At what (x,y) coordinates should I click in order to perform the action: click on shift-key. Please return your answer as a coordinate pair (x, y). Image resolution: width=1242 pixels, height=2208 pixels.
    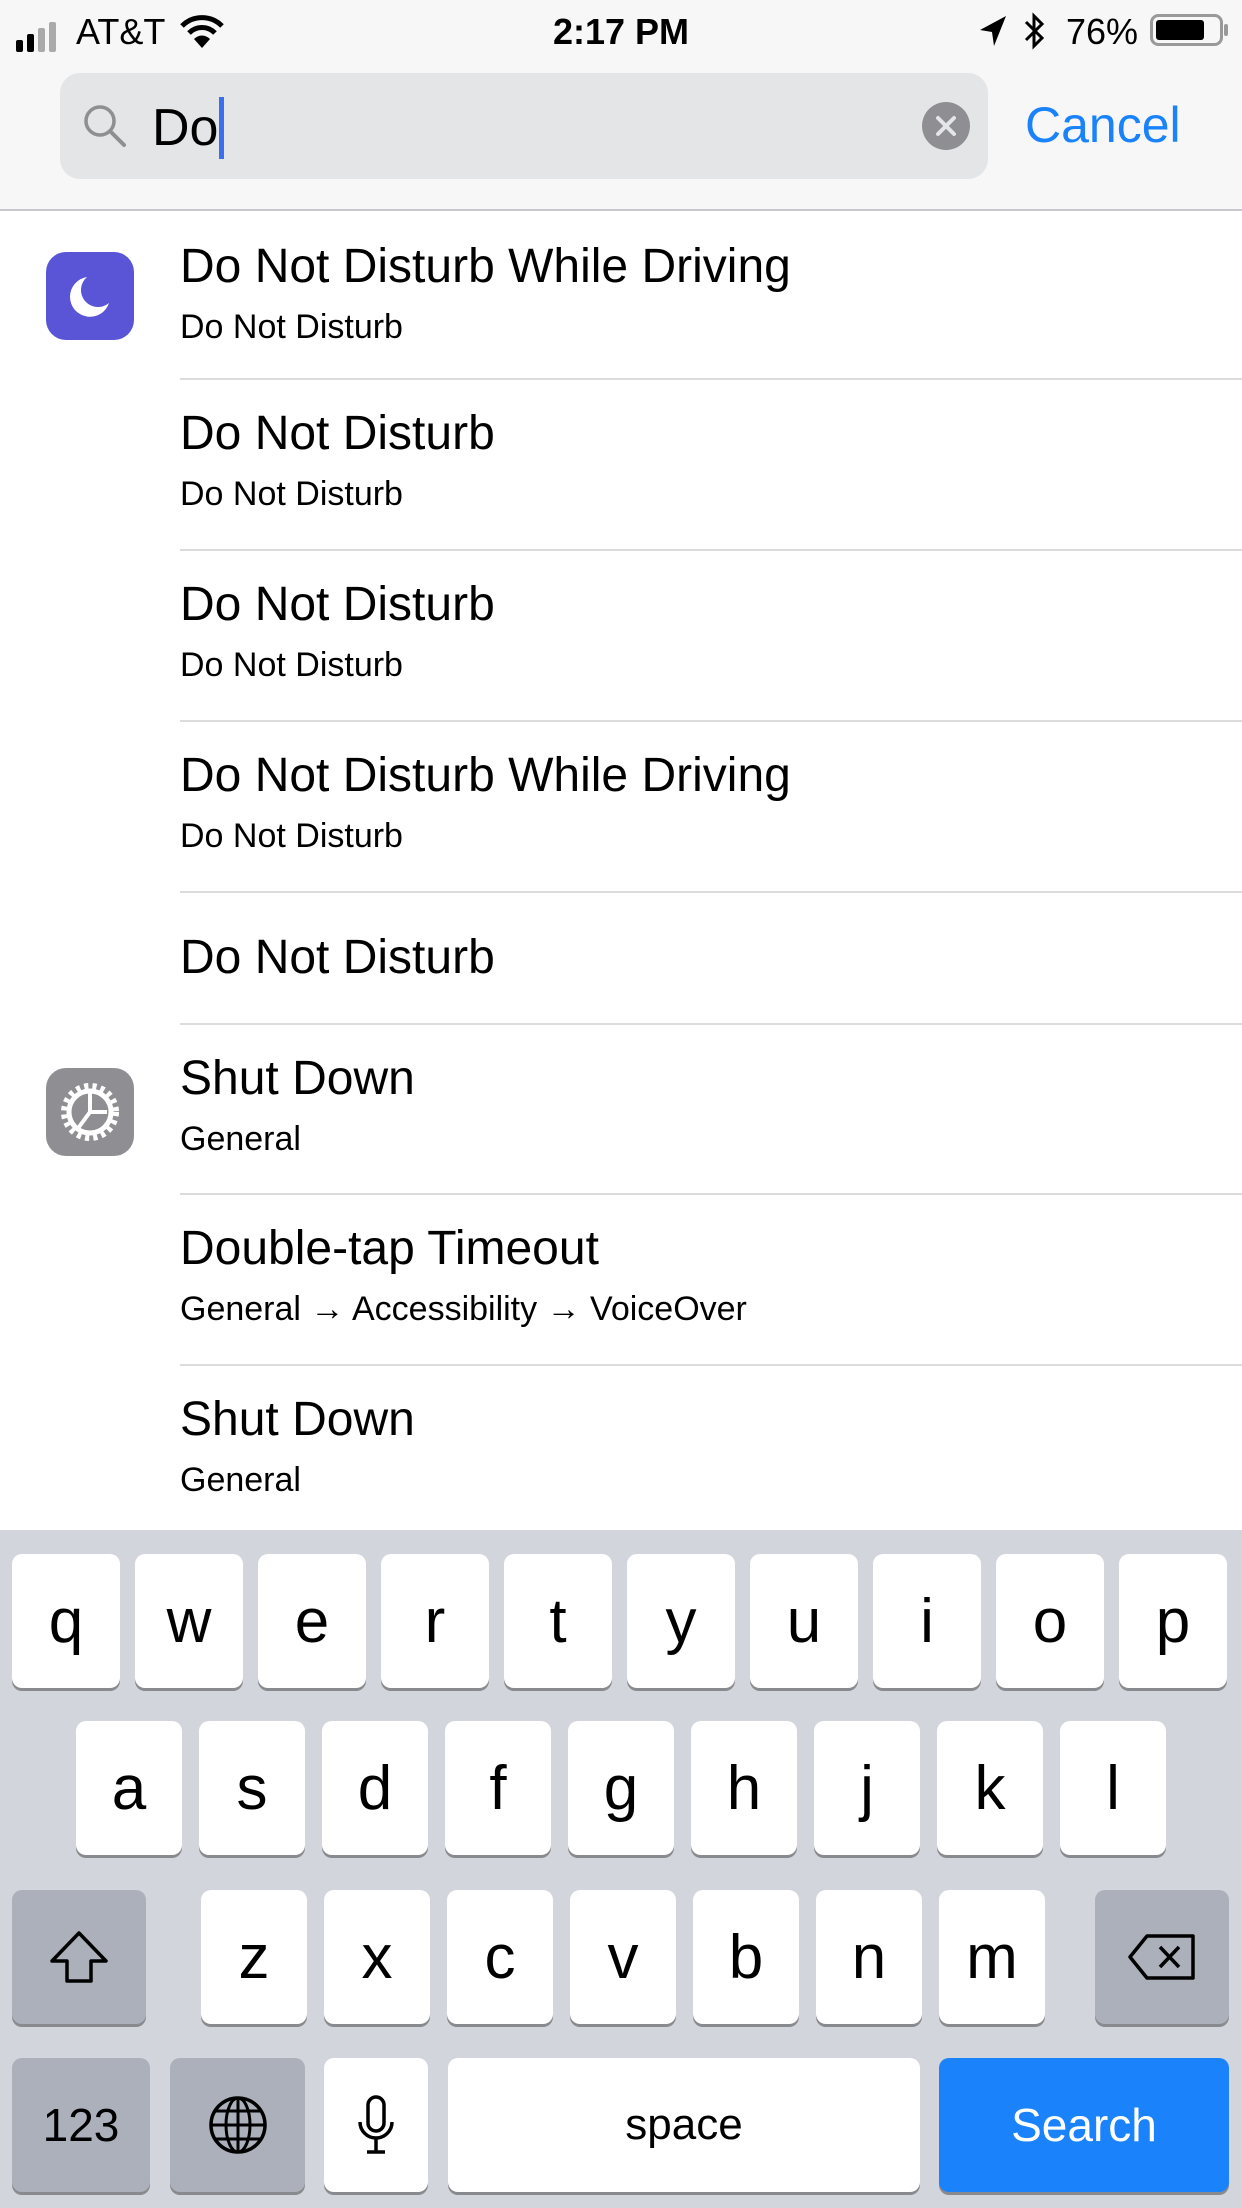
    Looking at the image, I should click on (79, 1957).